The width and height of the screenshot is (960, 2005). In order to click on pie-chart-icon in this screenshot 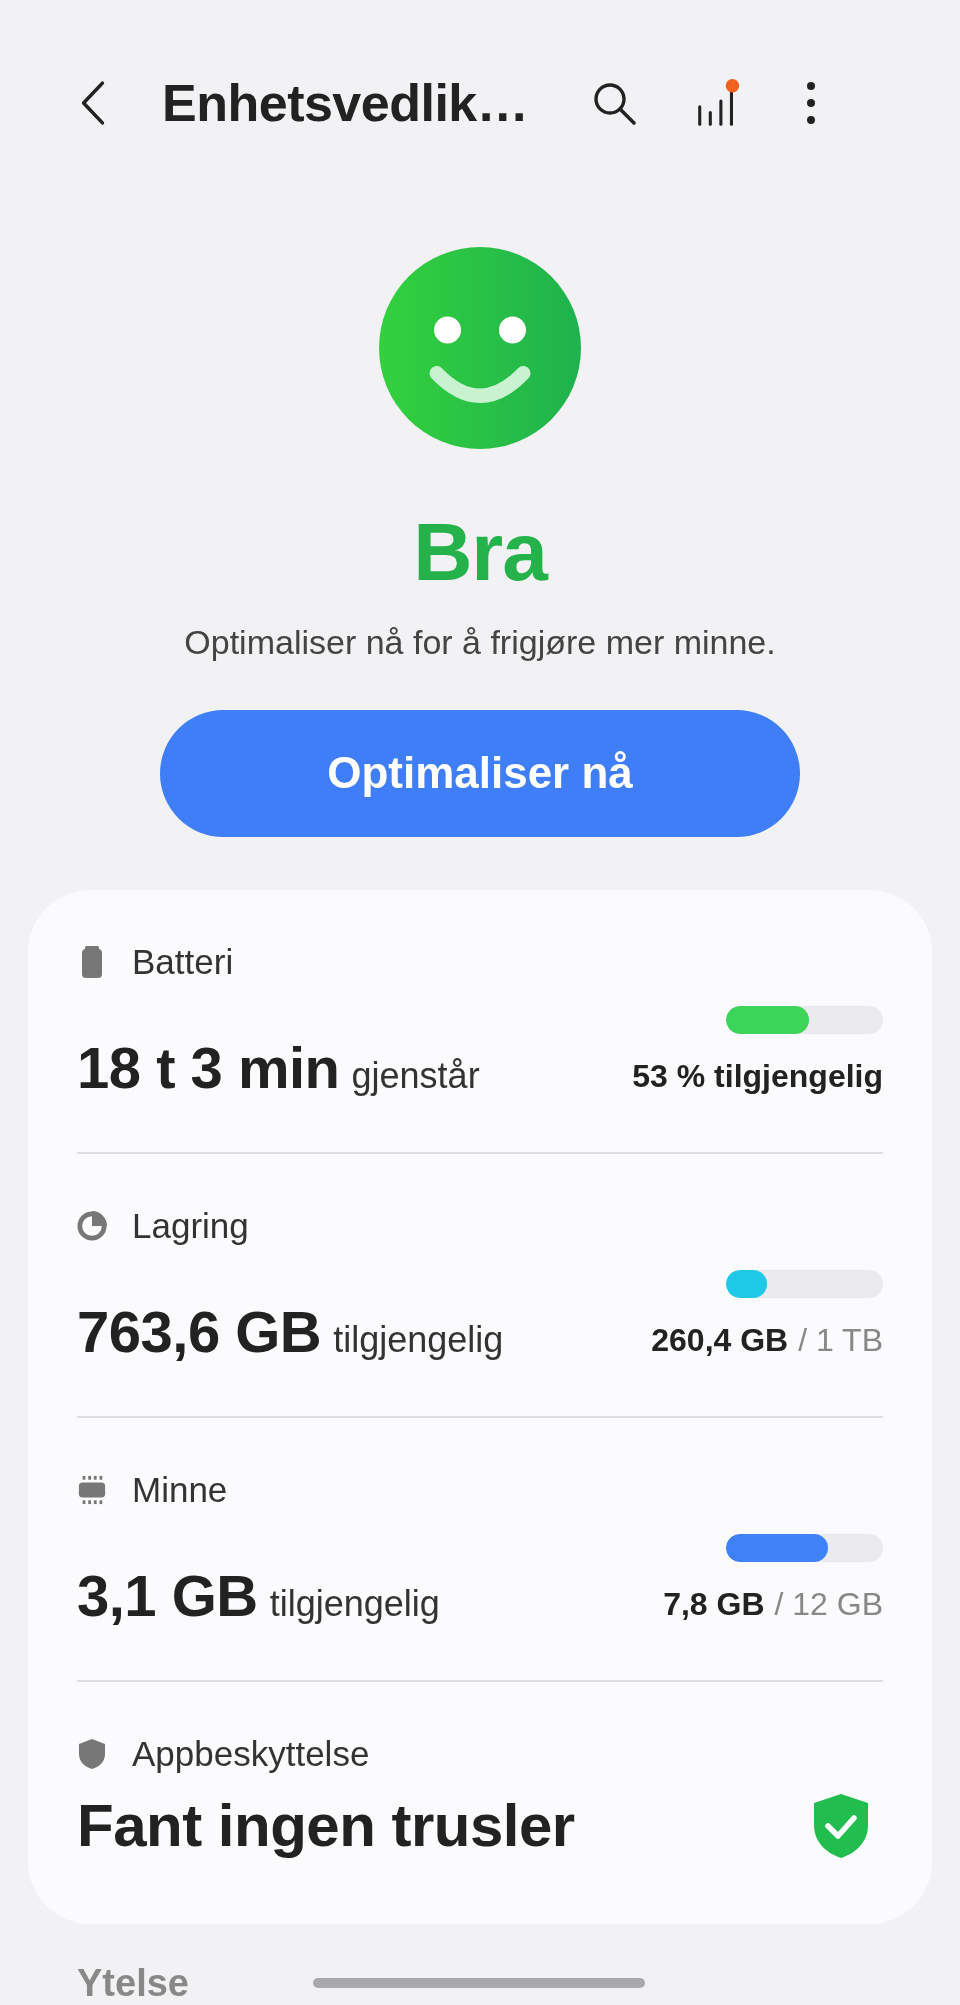, I will do `click(92, 1226)`.